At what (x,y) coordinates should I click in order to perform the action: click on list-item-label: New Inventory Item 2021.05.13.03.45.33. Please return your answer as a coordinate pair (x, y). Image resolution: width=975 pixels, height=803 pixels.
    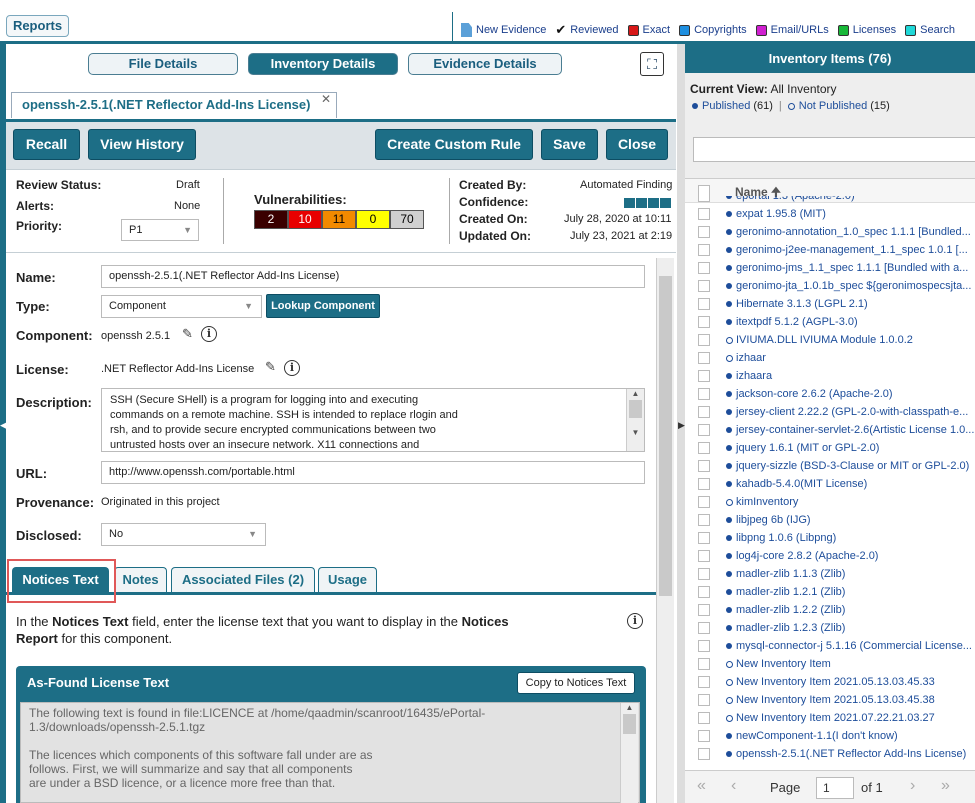
    Looking at the image, I should click on (835, 682).